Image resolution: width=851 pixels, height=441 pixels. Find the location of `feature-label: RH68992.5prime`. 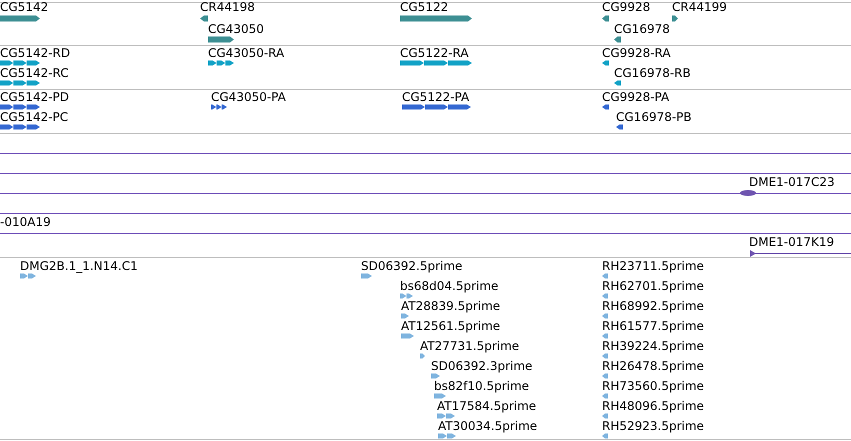

feature-label: RH68992.5prime is located at coordinates (653, 306).